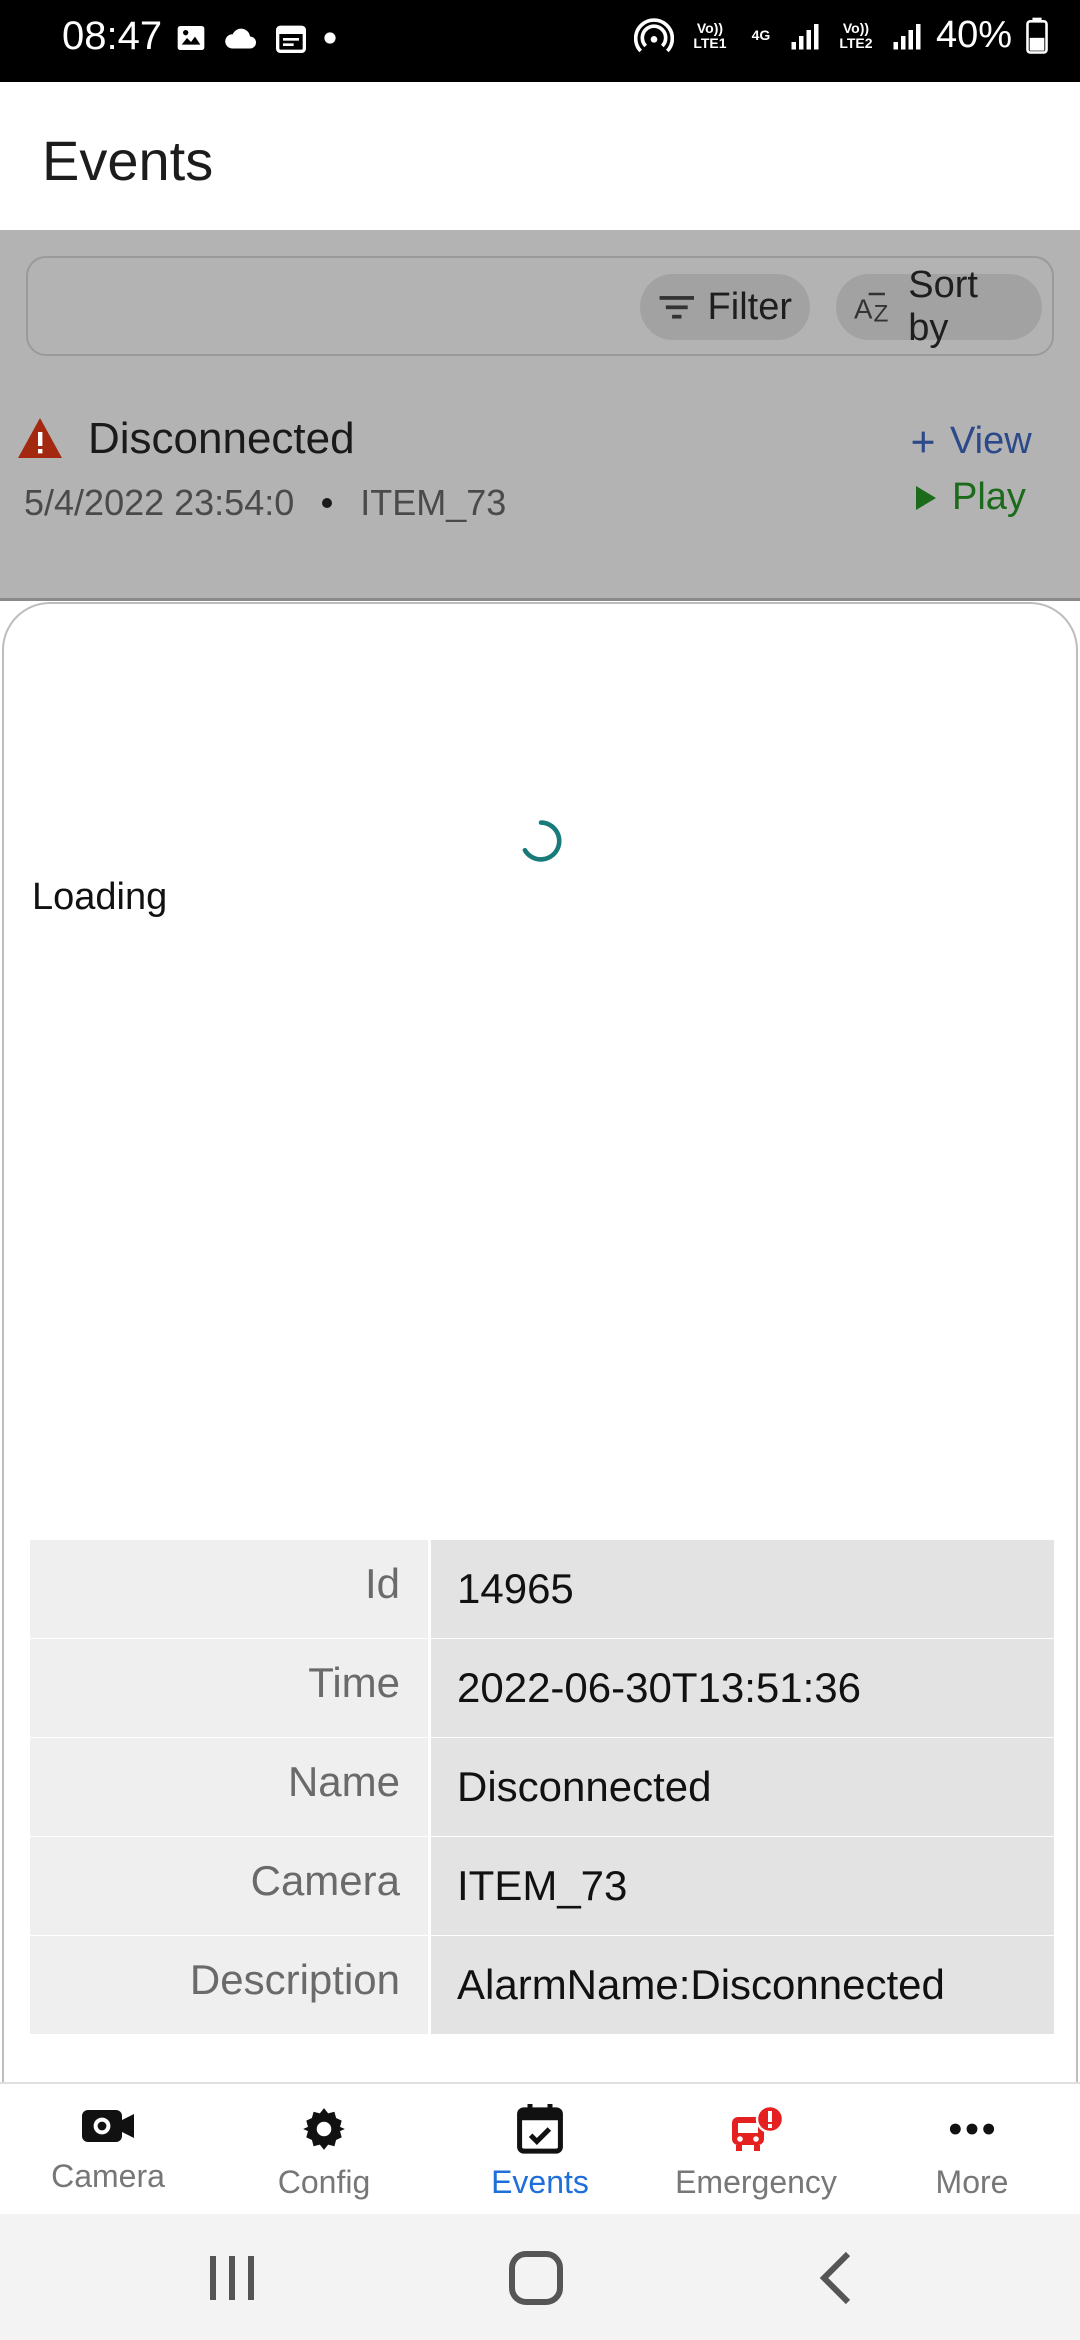  What do you see at coordinates (542, 841) in the screenshot?
I see `loading-spinner-icon` at bounding box center [542, 841].